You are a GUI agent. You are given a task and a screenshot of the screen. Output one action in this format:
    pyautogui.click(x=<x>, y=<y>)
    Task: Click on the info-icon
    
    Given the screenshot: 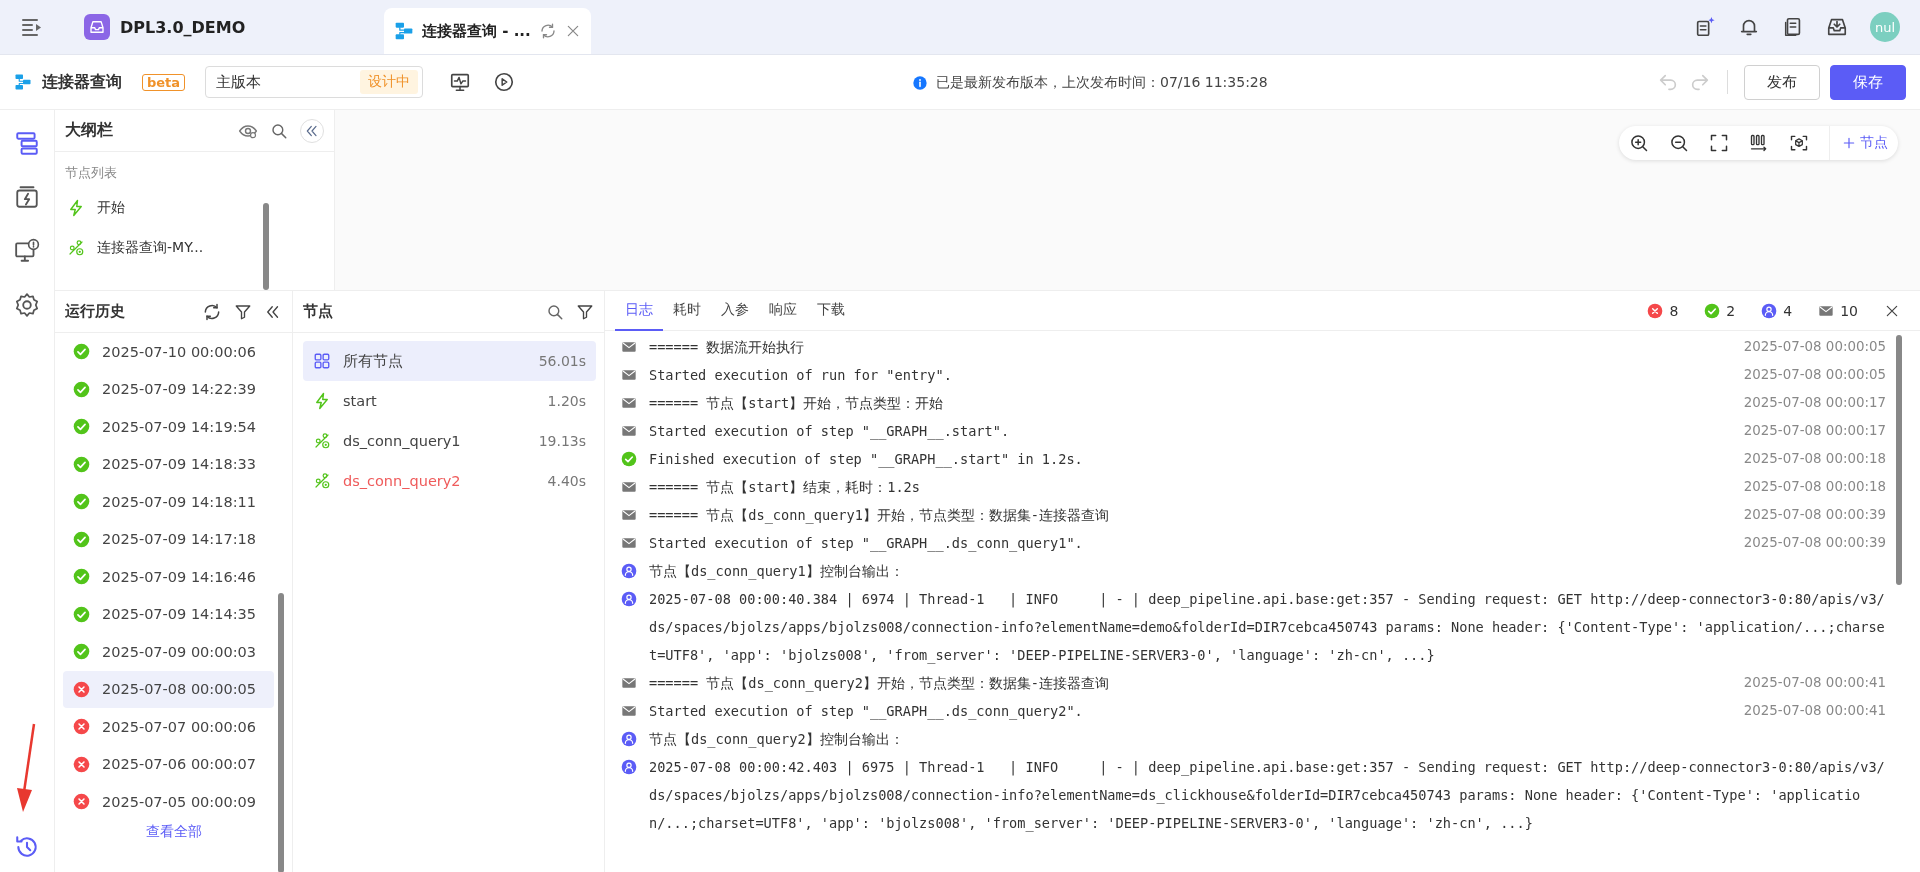 What is the action you would take?
    pyautogui.click(x=920, y=82)
    